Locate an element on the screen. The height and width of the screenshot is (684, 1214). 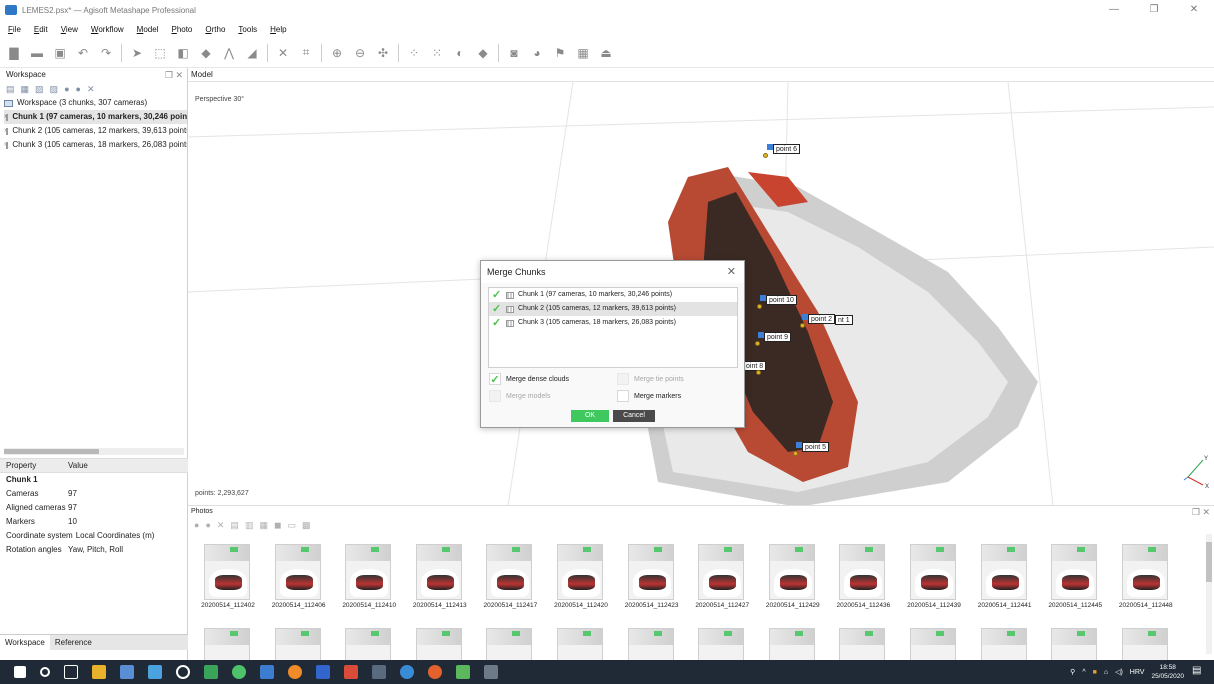
marker-label: point 9 is located at coordinates (778, 337).